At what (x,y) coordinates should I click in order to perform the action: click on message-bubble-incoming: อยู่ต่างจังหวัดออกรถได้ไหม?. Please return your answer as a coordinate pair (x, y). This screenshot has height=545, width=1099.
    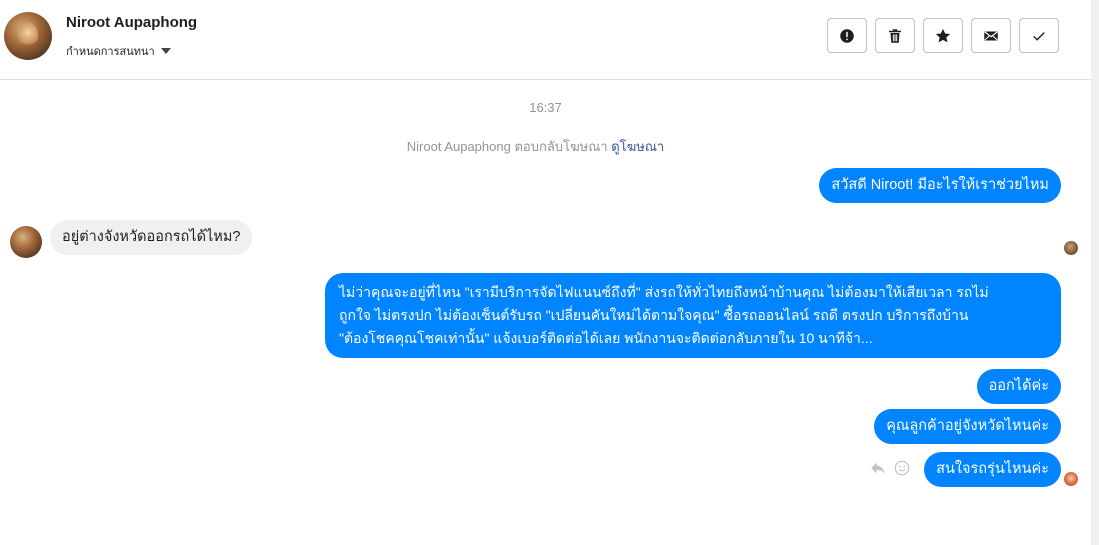
    Looking at the image, I should click on (151, 237).